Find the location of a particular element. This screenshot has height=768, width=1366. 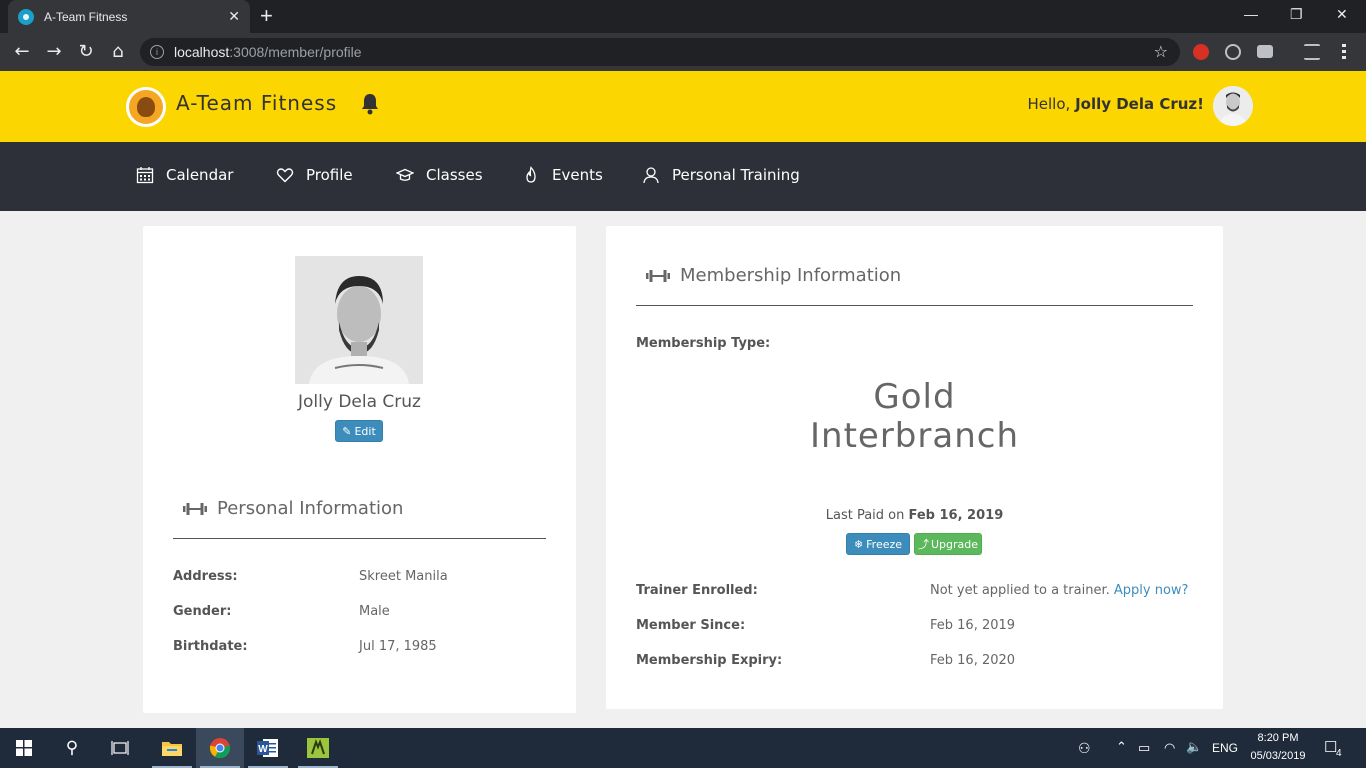

back-icon: ← is located at coordinates (22, 52).